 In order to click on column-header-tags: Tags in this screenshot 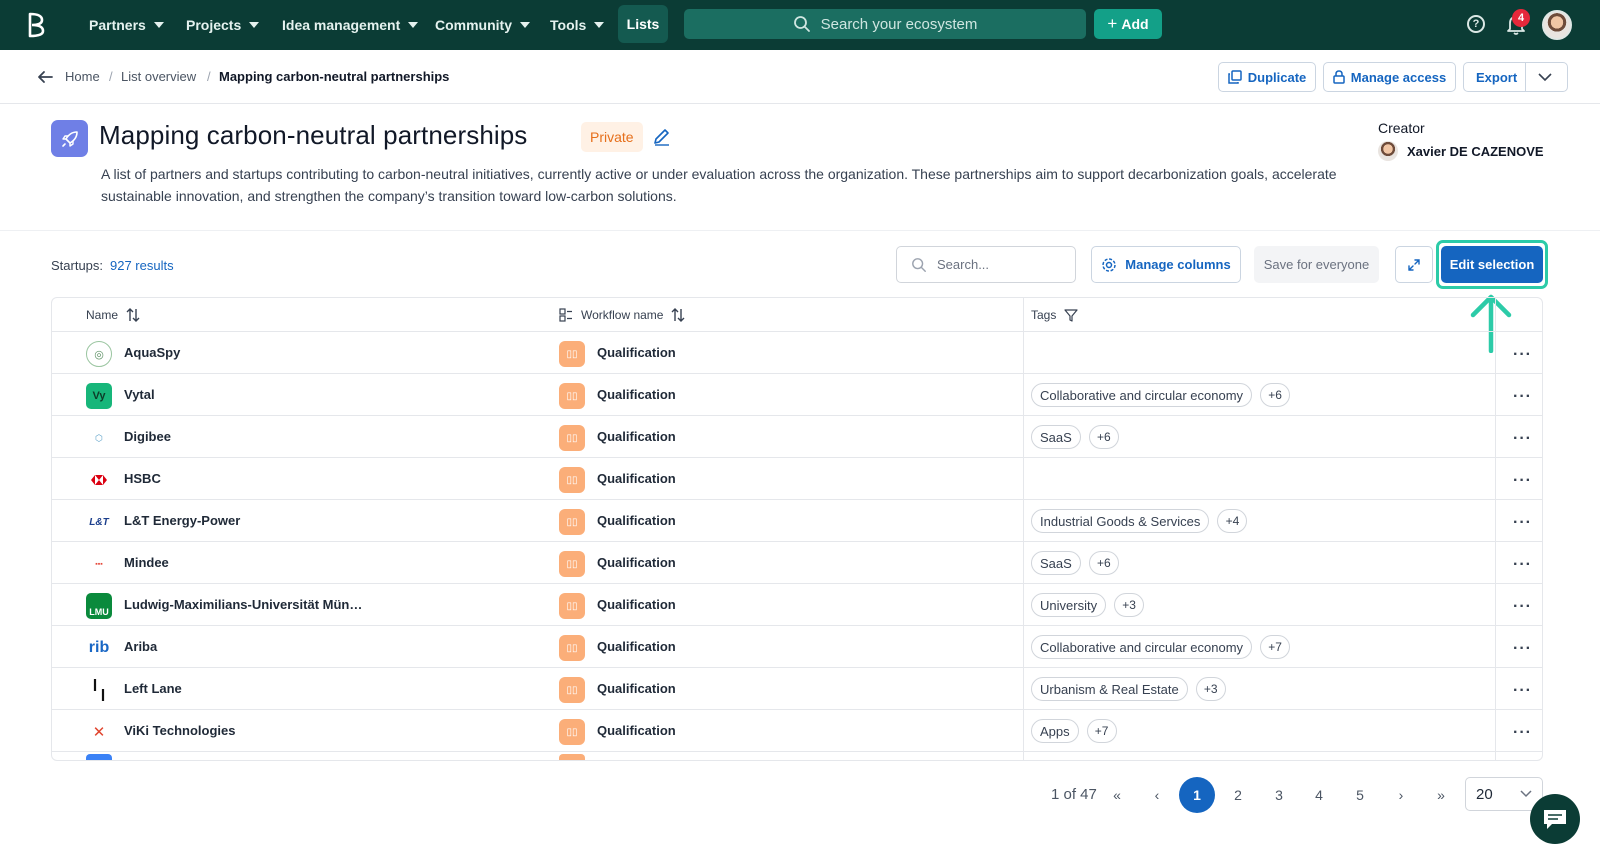, I will do `click(1054, 315)`.